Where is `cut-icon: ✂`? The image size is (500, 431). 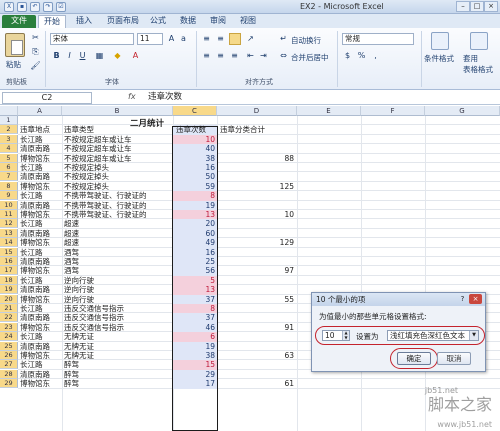 cut-icon: ✂ is located at coordinates (35, 37).